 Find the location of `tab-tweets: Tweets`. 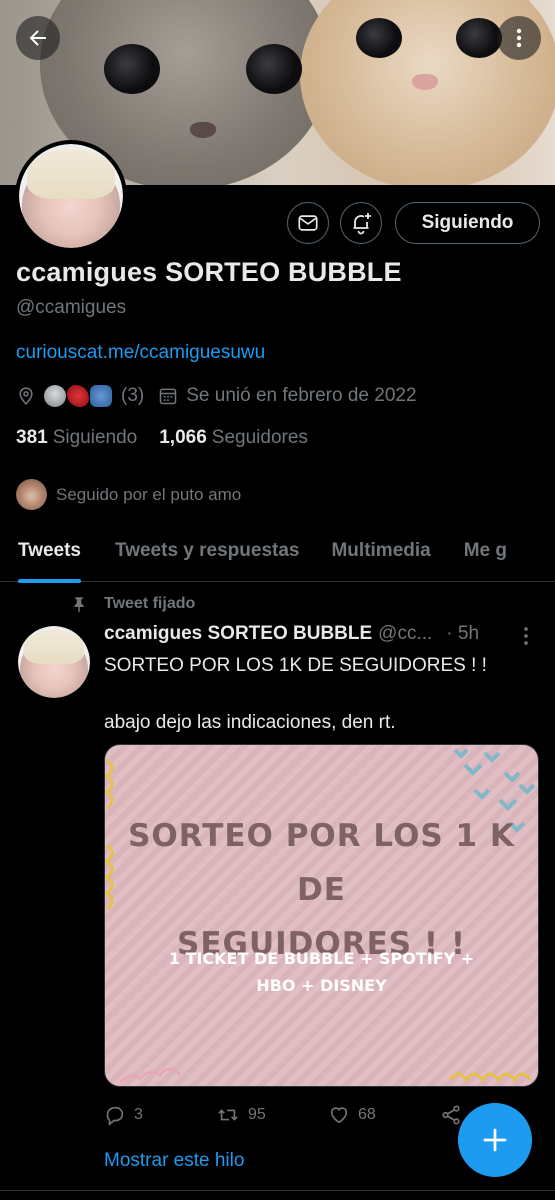

tab-tweets: Tweets is located at coordinates (50, 551).